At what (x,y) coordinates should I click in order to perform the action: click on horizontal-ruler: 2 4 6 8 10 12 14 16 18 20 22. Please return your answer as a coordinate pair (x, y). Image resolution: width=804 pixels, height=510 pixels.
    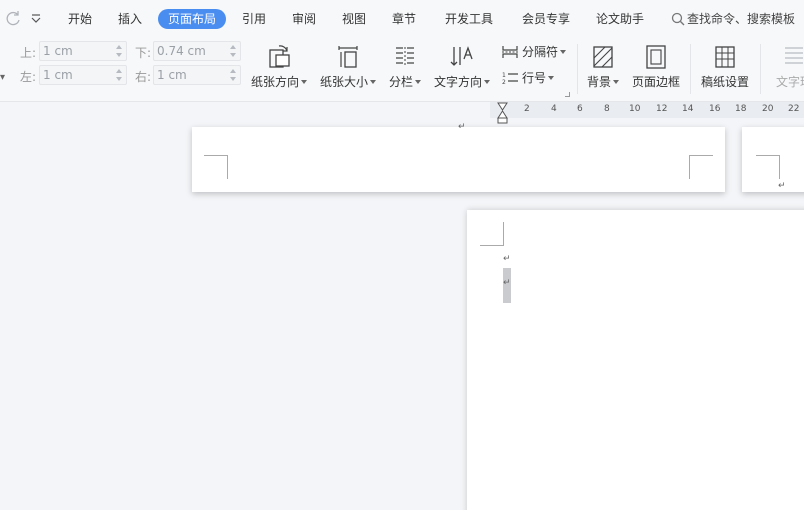
    Looking at the image, I should click on (647, 110).